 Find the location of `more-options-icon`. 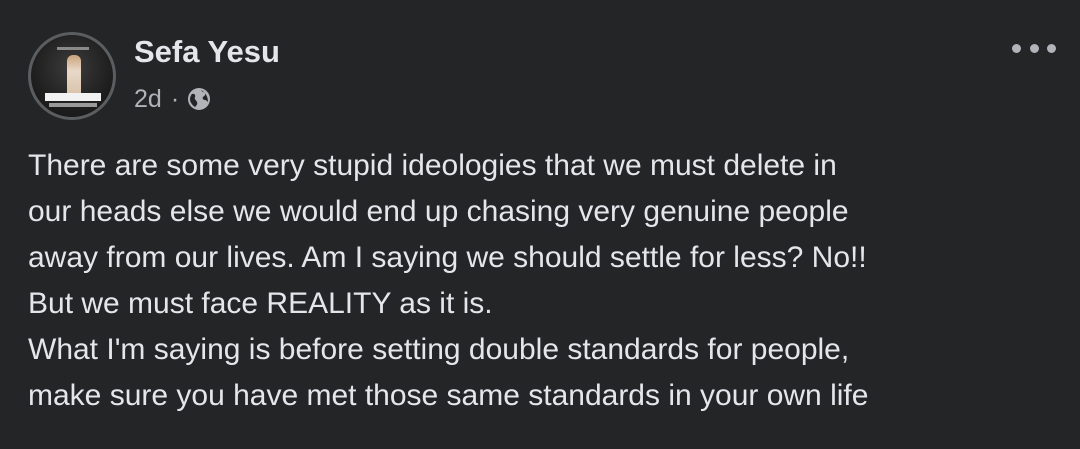

more-options-icon is located at coordinates (1034, 48).